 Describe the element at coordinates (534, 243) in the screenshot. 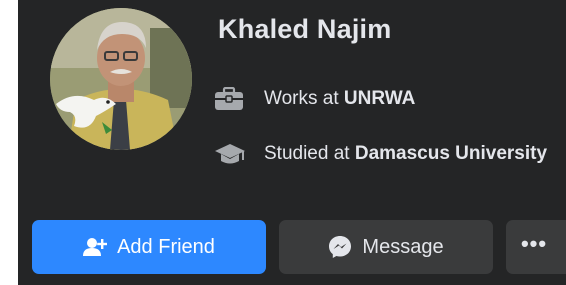

I see `more-options-icon: •••` at that location.